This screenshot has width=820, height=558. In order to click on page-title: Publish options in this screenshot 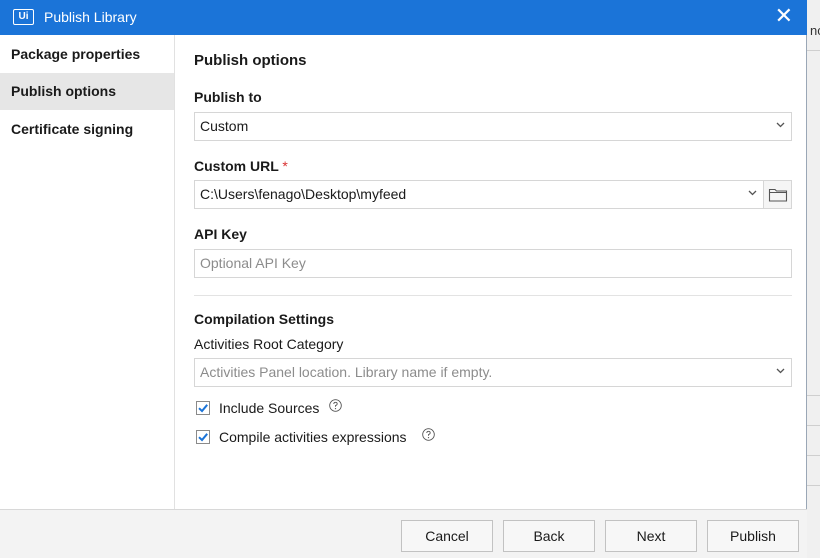, I will do `click(250, 60)`.